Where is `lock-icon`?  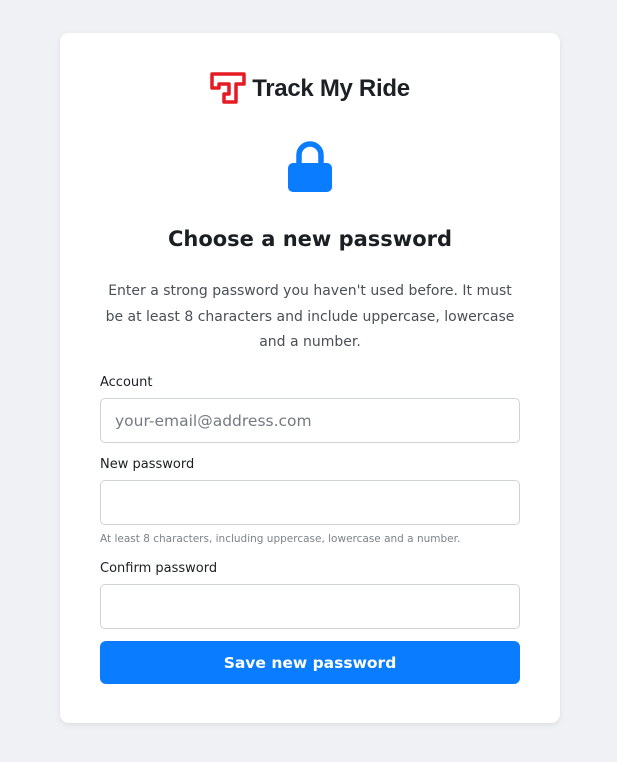 lock-icon is located at coordinates (310, 166).